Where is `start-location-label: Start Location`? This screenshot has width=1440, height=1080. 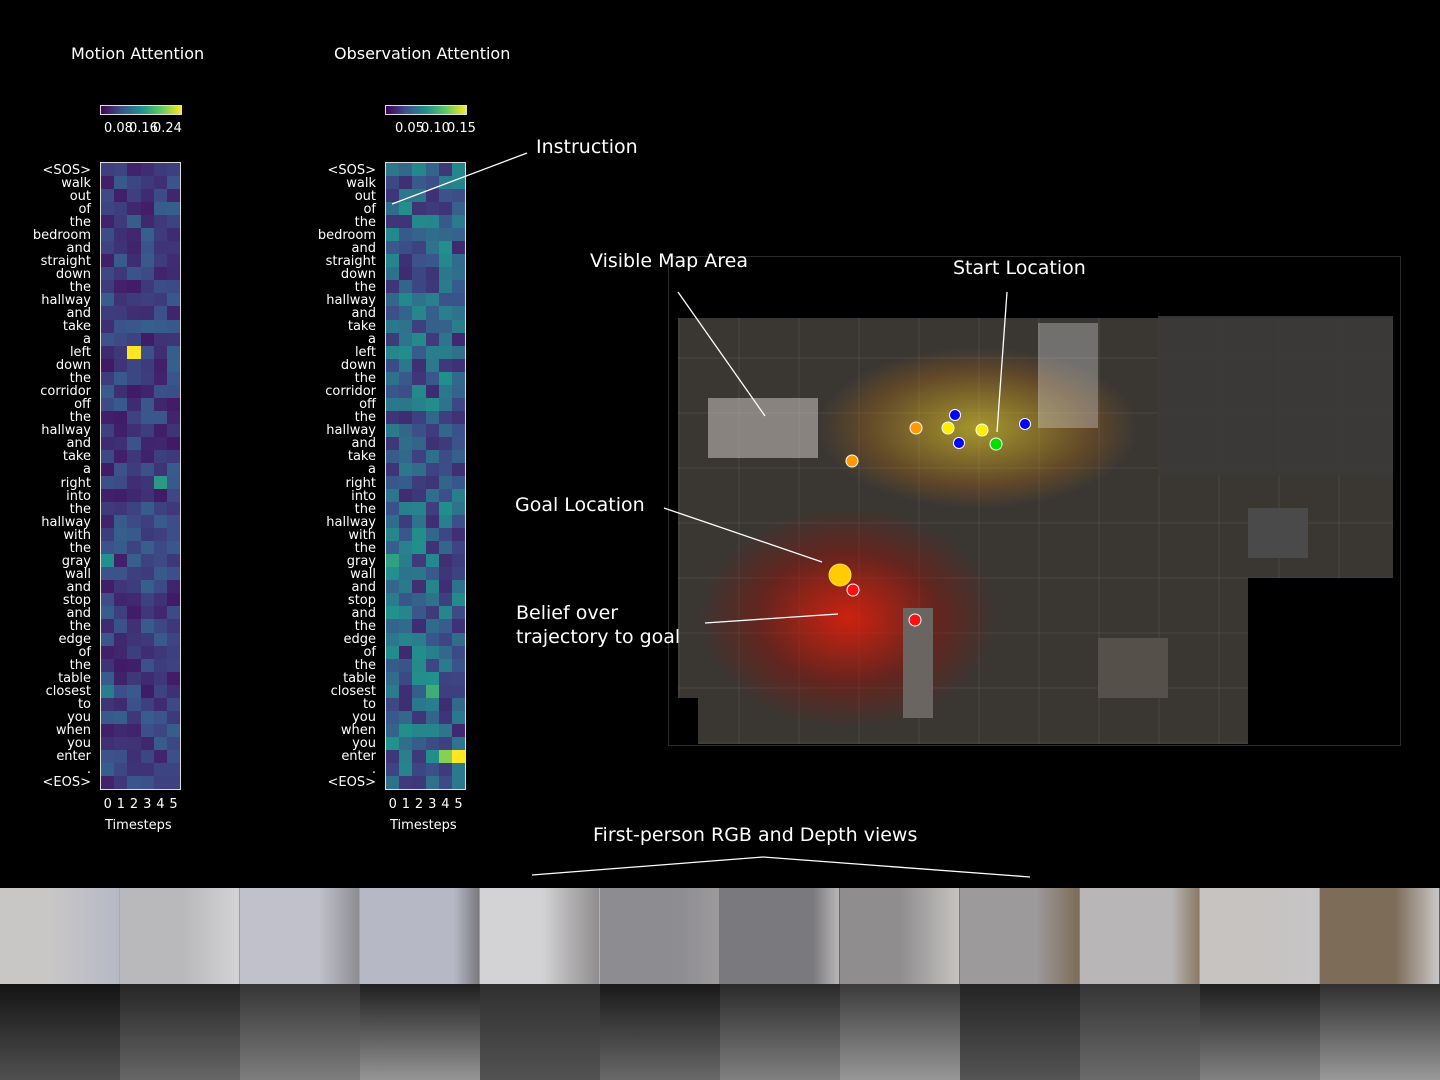
start-location-label: Start Location is located at coordinates (1019, 268).